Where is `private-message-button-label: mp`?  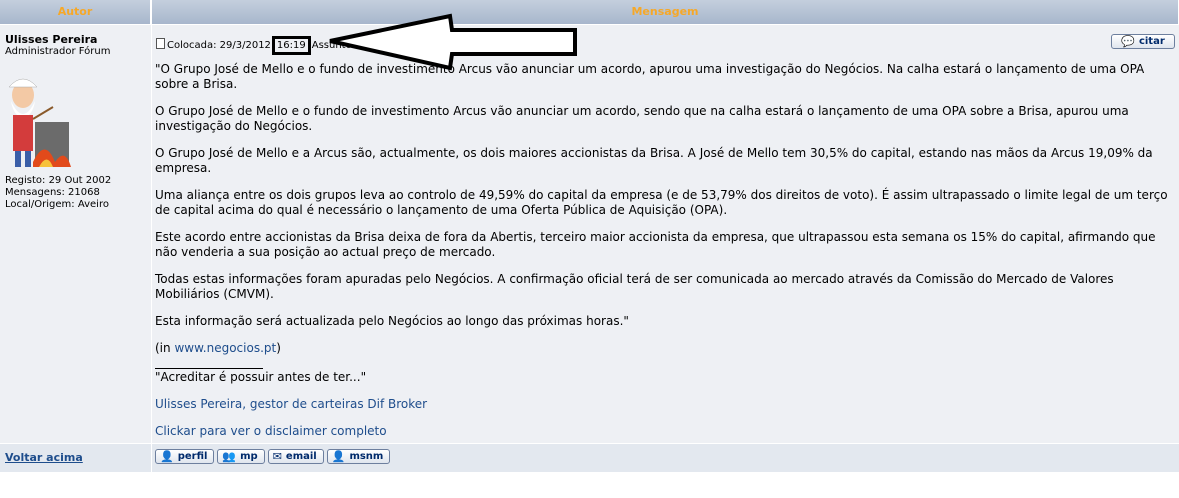 private-message-button-label: mp is located at coordinates (249, 456).